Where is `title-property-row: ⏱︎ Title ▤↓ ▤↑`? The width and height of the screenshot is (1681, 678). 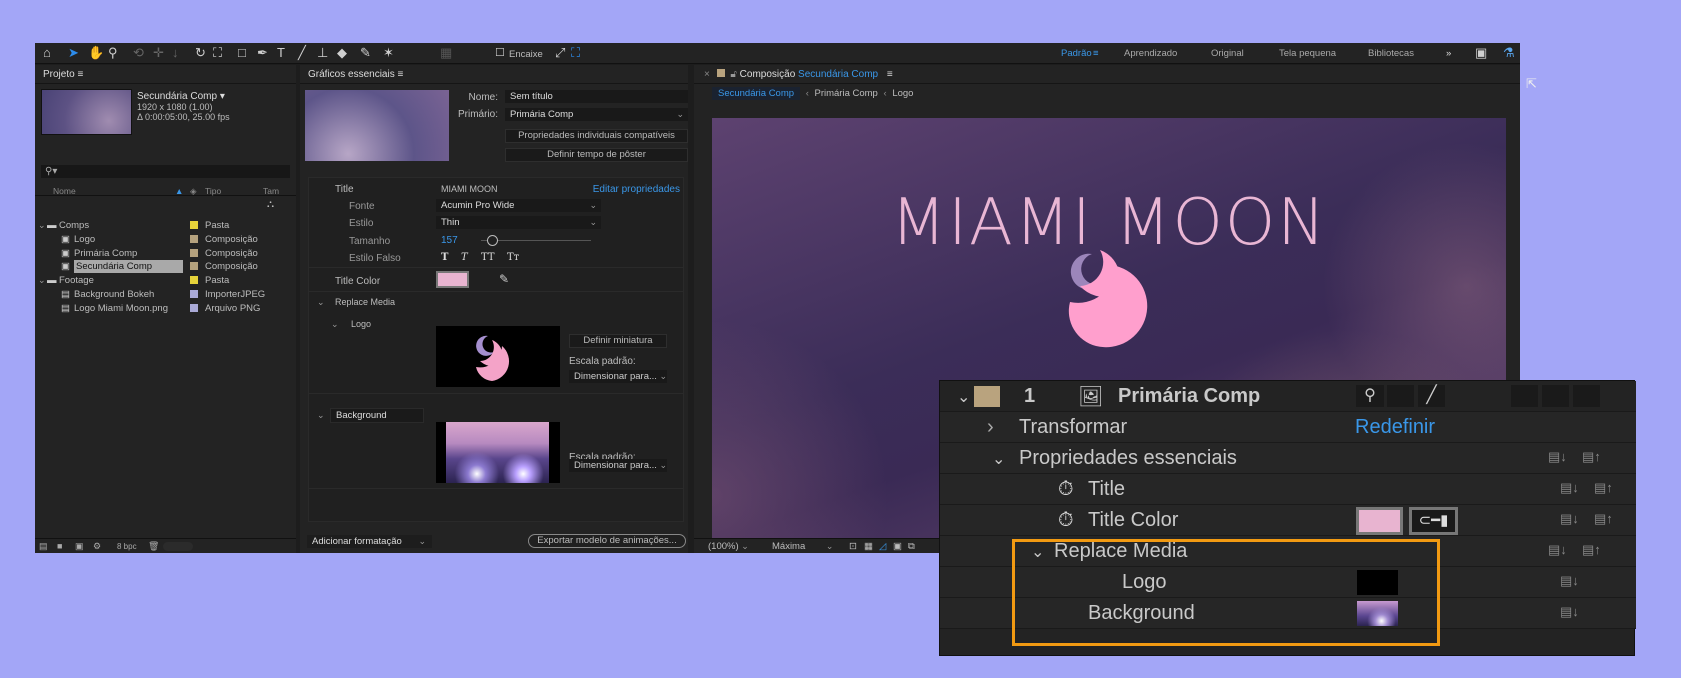
title-property-row: ⏱︎ Title ▤↓ ▤↑ is located at coordinates (1288, 489).